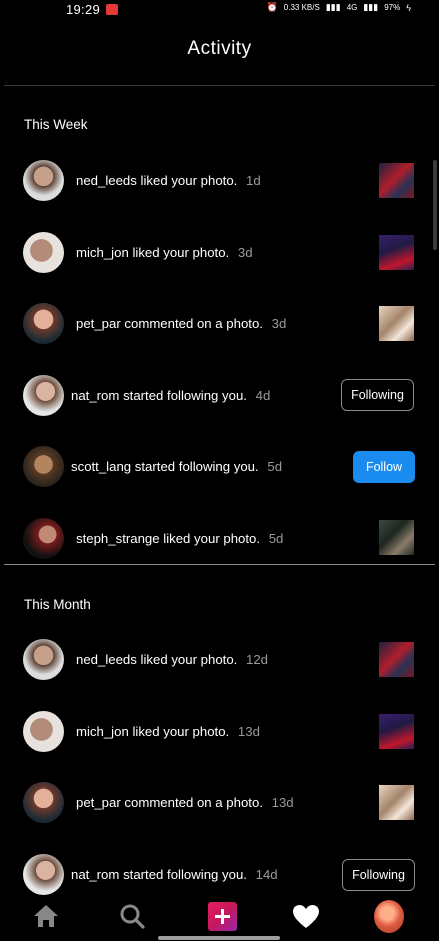  Describe the element at coordinates (266, 874) in the screenshot. I see `activity-time: 14d` at that location.